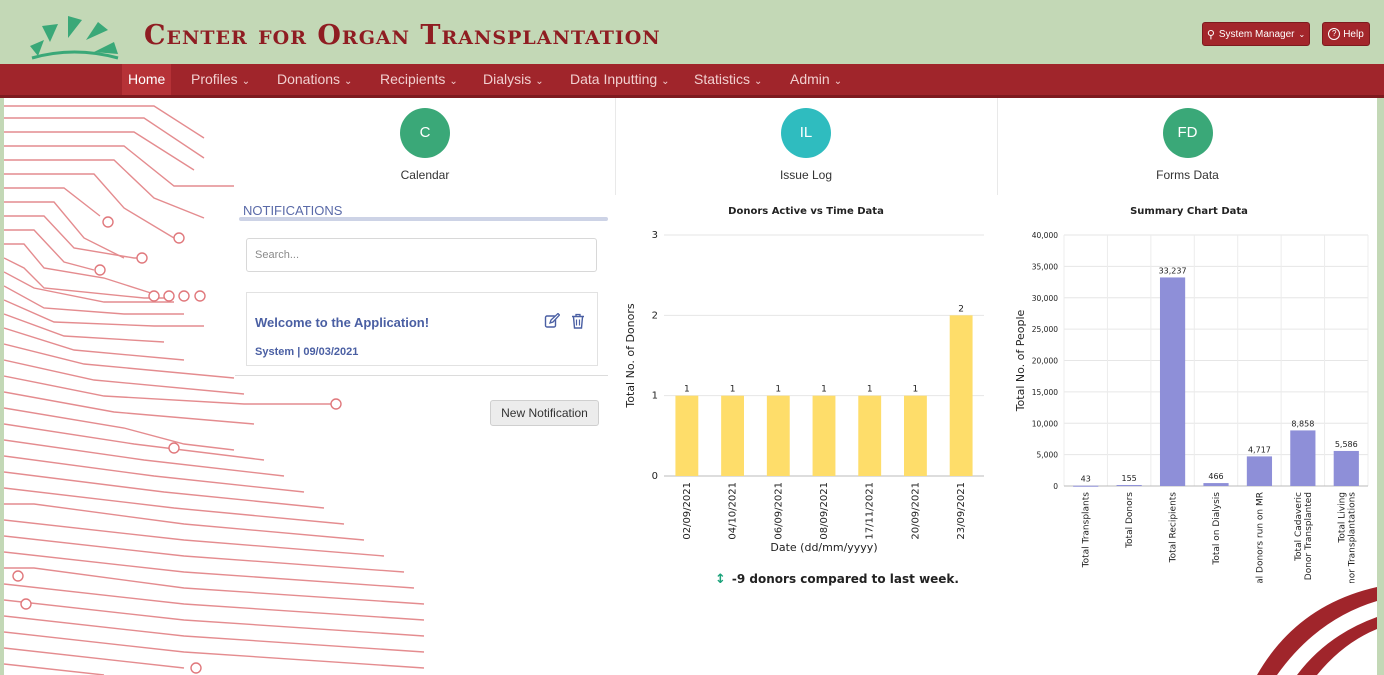  What do you see at coordinates (806, 133) in the screenshot?
I see `issue-log-tile-icon: IL` at bounding box center [806, 133].